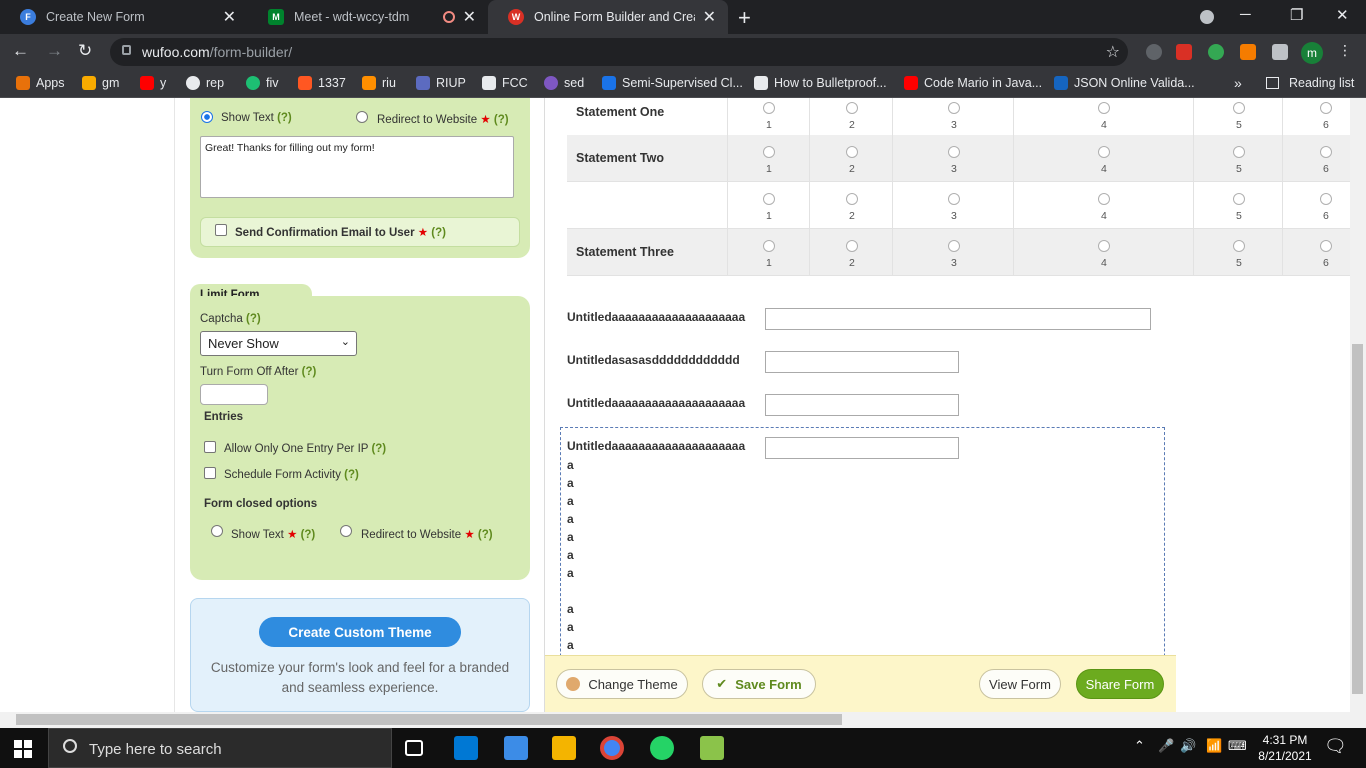 This screenshot has width=1366, height=768. I want to click on microphone-icon: 🎤, so click(1166, 746).